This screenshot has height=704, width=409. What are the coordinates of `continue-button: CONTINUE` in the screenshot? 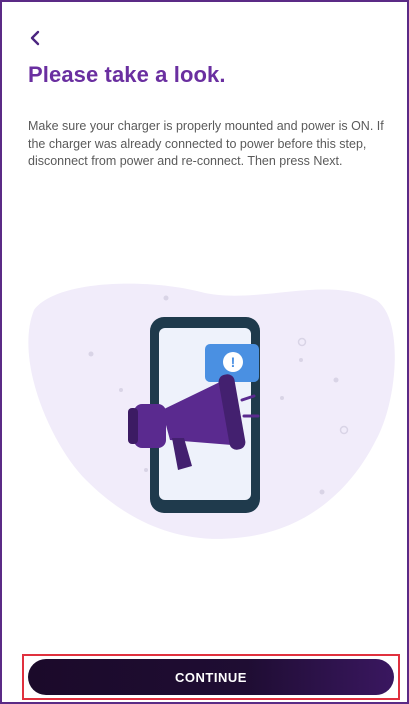 It's located at (211, 677).